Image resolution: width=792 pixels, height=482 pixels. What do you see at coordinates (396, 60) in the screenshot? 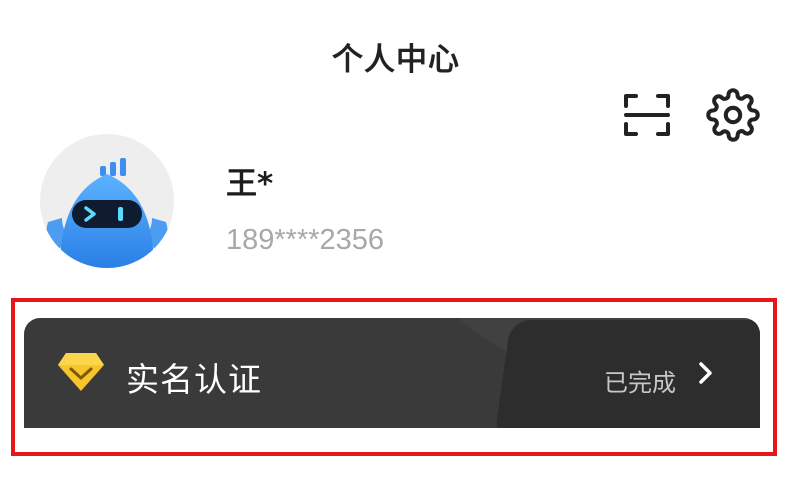
I see `page-title: 个人中心` at bounding box center [396, 60].